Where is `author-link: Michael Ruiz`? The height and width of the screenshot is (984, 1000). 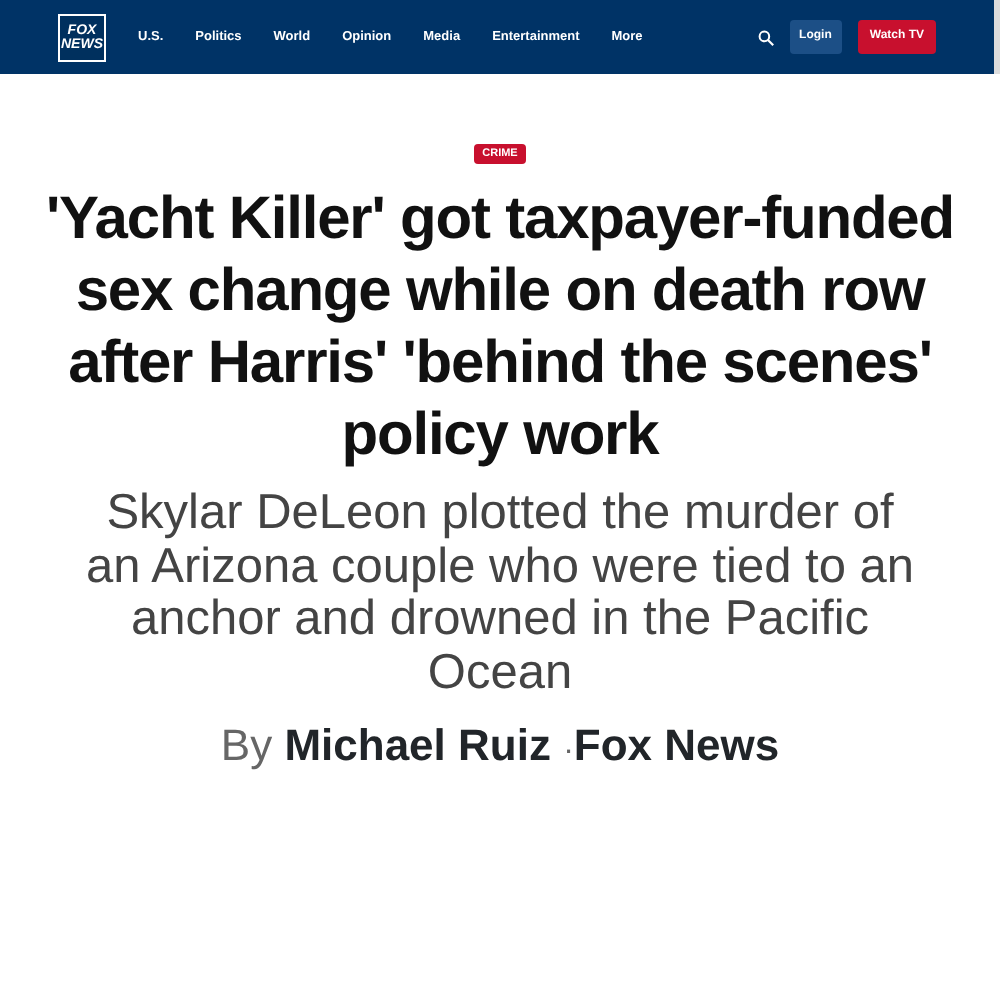 author-link: Michael Ruiz is located at coordinates (417, 745).